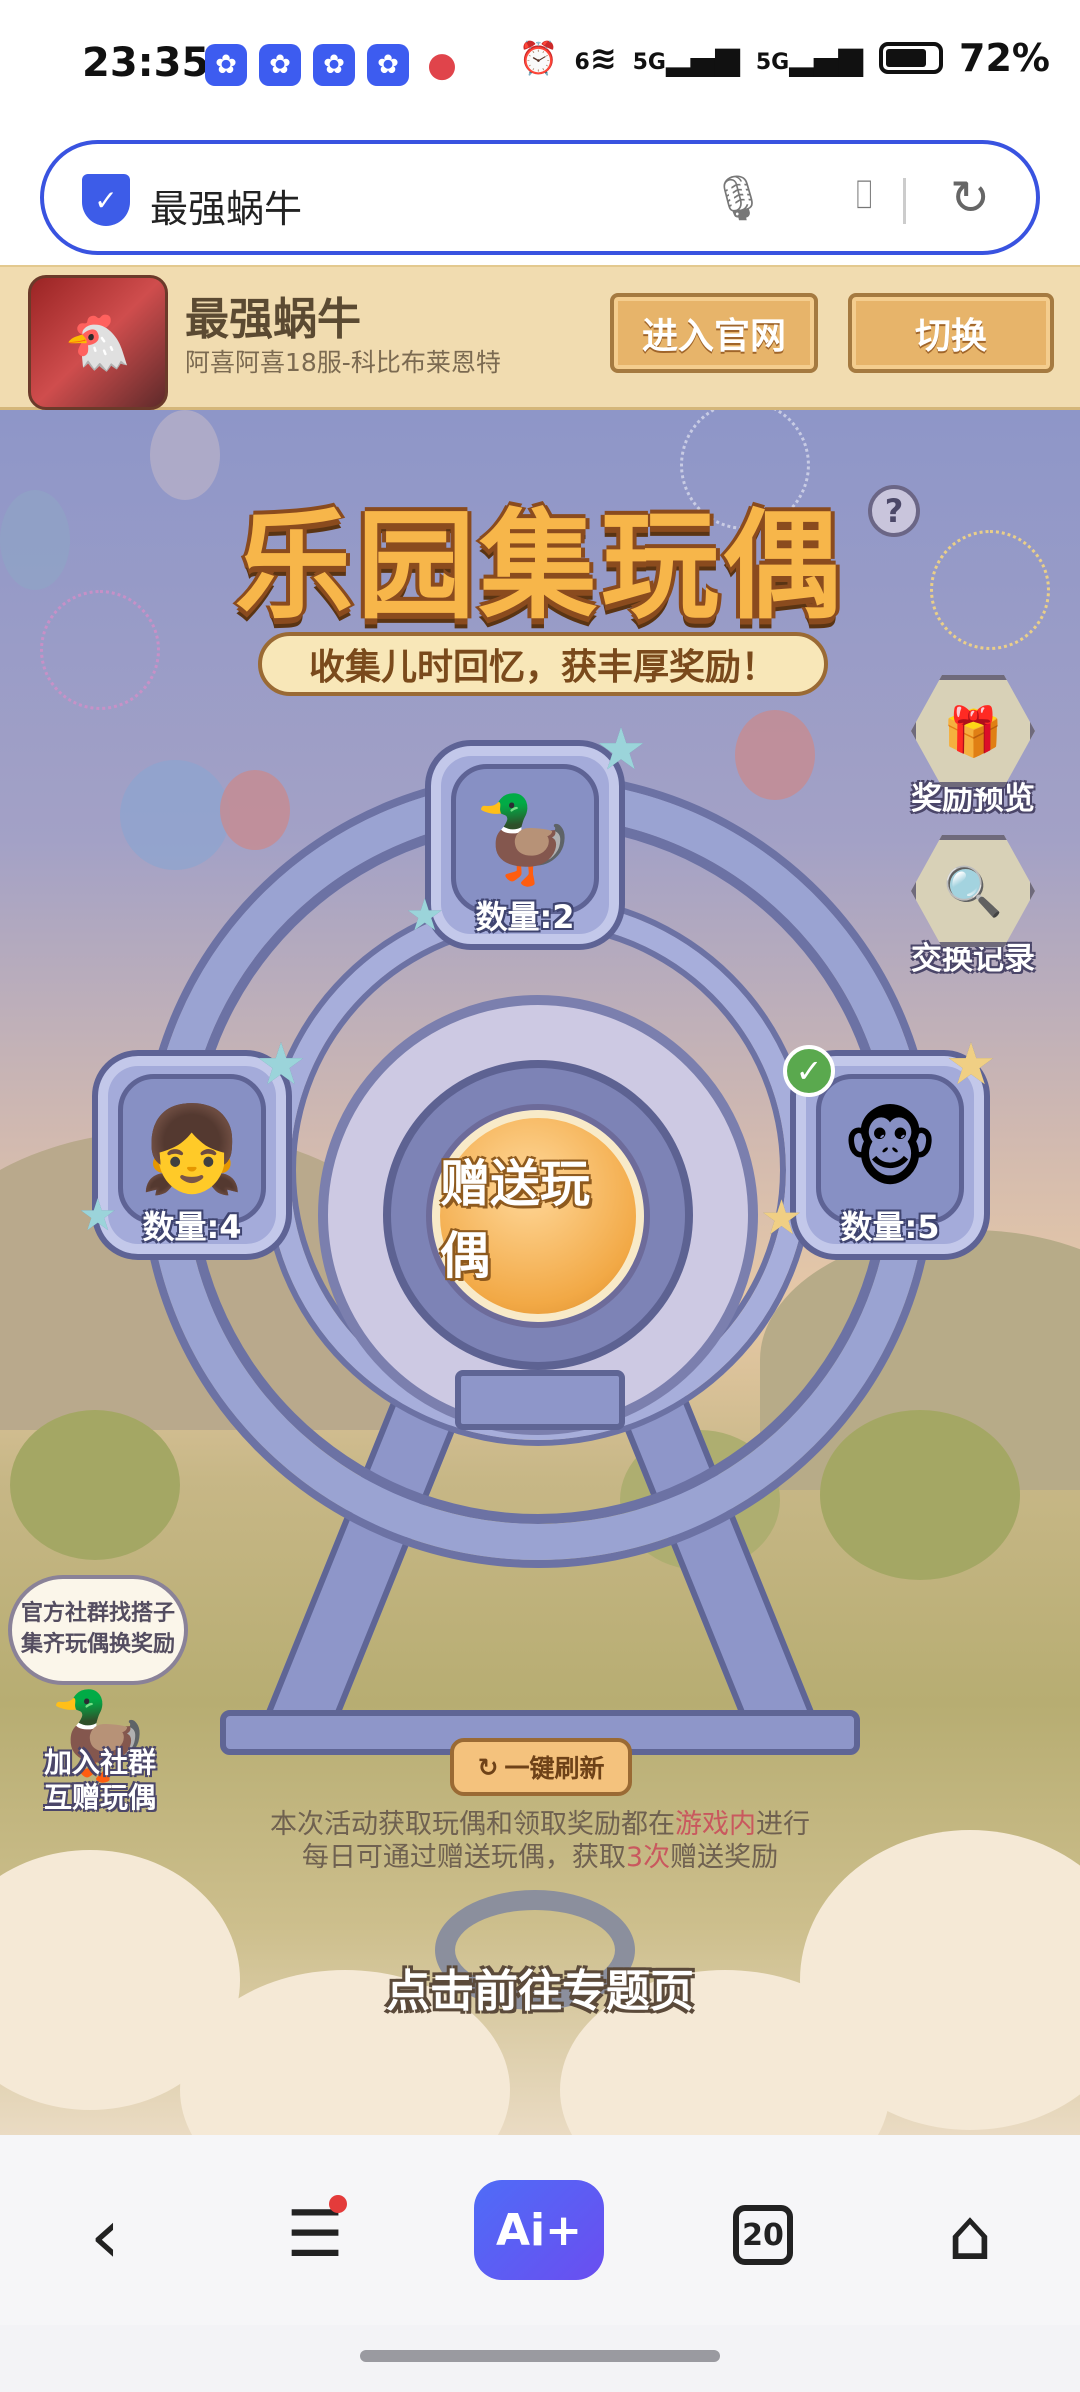 The height and width of the screenshot is (2392, 1080). I want to click on one-click-refresh-button: ↻ 一键刷新, so click(541, 1767).